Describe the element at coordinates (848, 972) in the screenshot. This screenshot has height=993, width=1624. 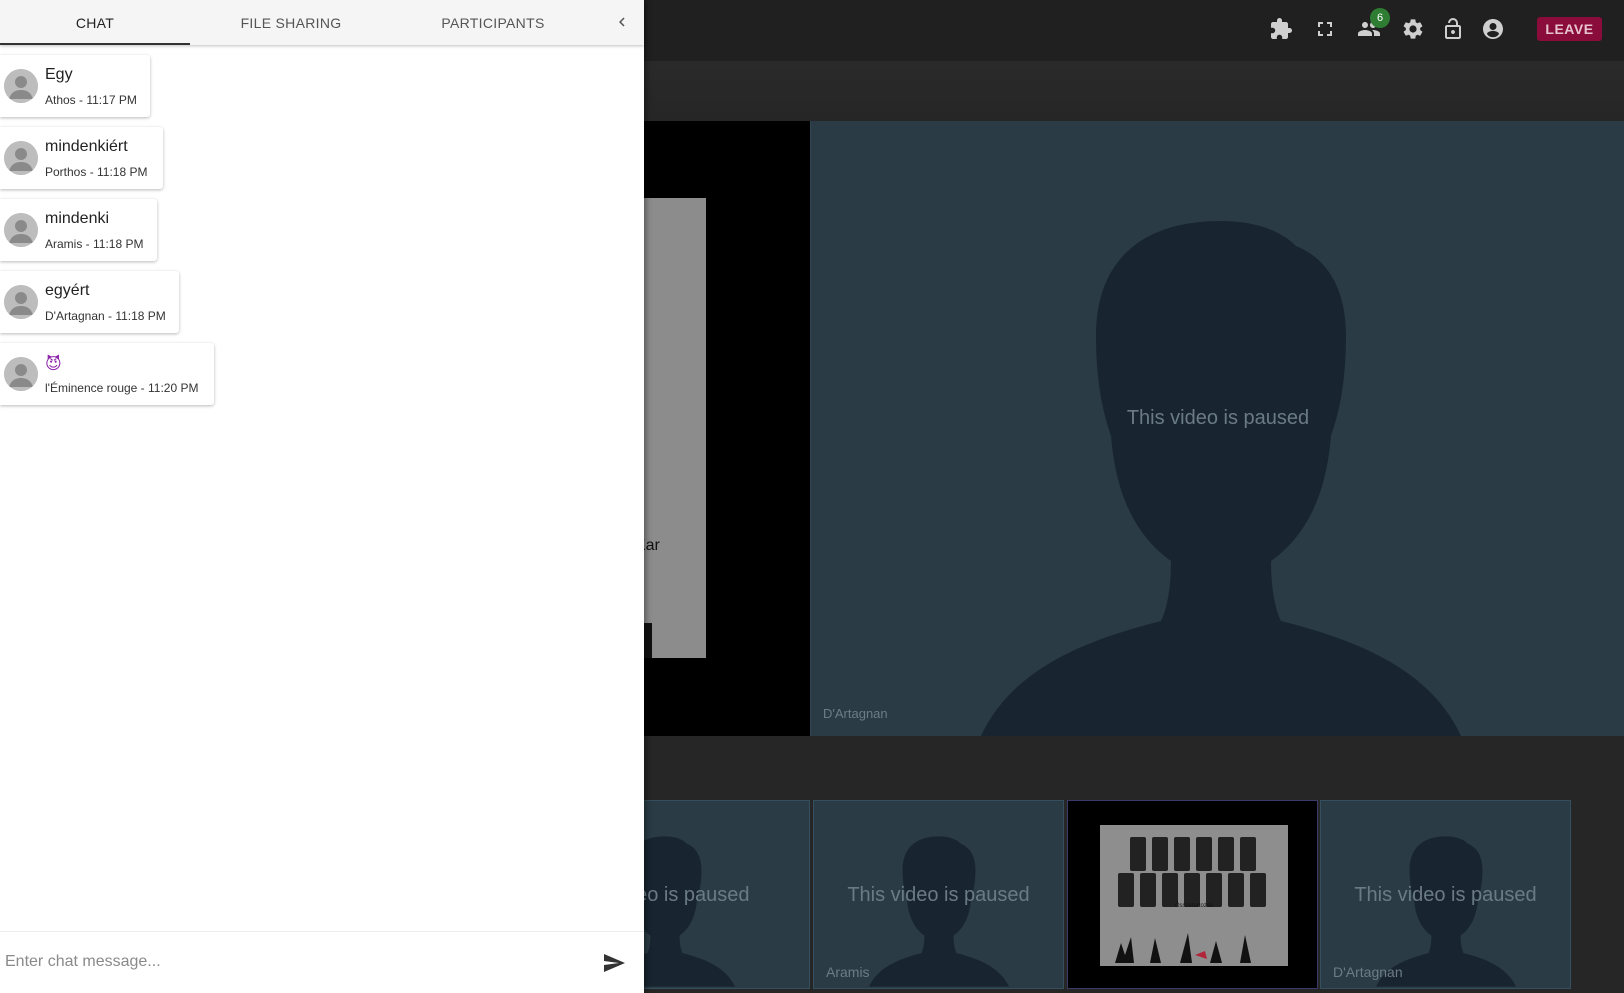
I see `participant-name: Aramis` at that location.